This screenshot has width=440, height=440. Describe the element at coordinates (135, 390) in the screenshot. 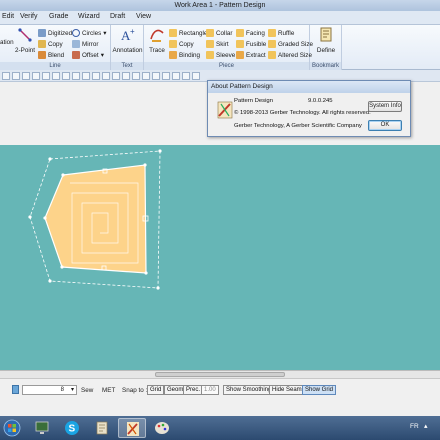

I see `snap-to-label: Snap to :` at that location.